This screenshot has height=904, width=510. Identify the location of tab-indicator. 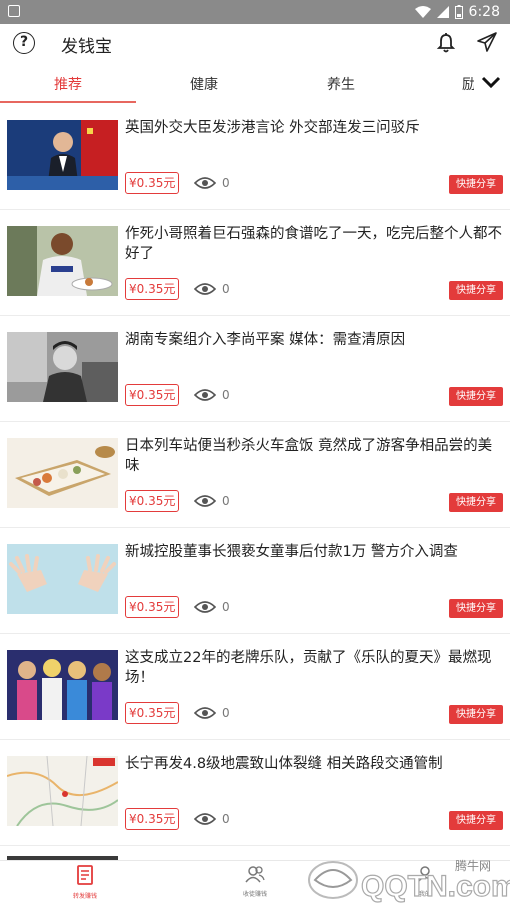
(68, 102).